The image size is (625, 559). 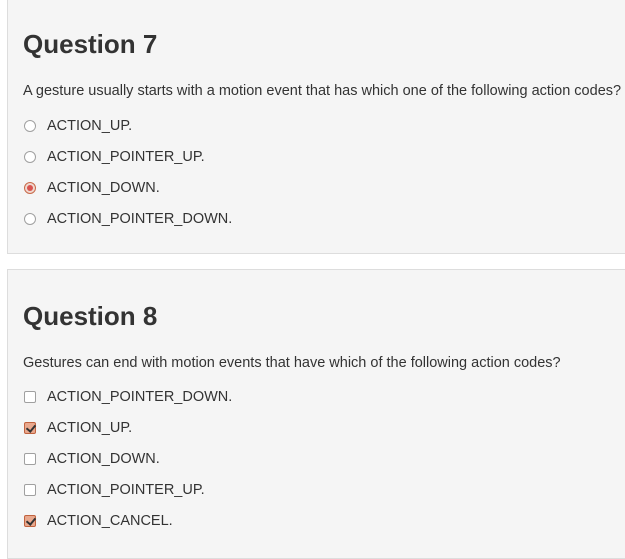 I want to click on answer-option-action-cancel: ACTION_CANCEL., so click(x=98, y=521).